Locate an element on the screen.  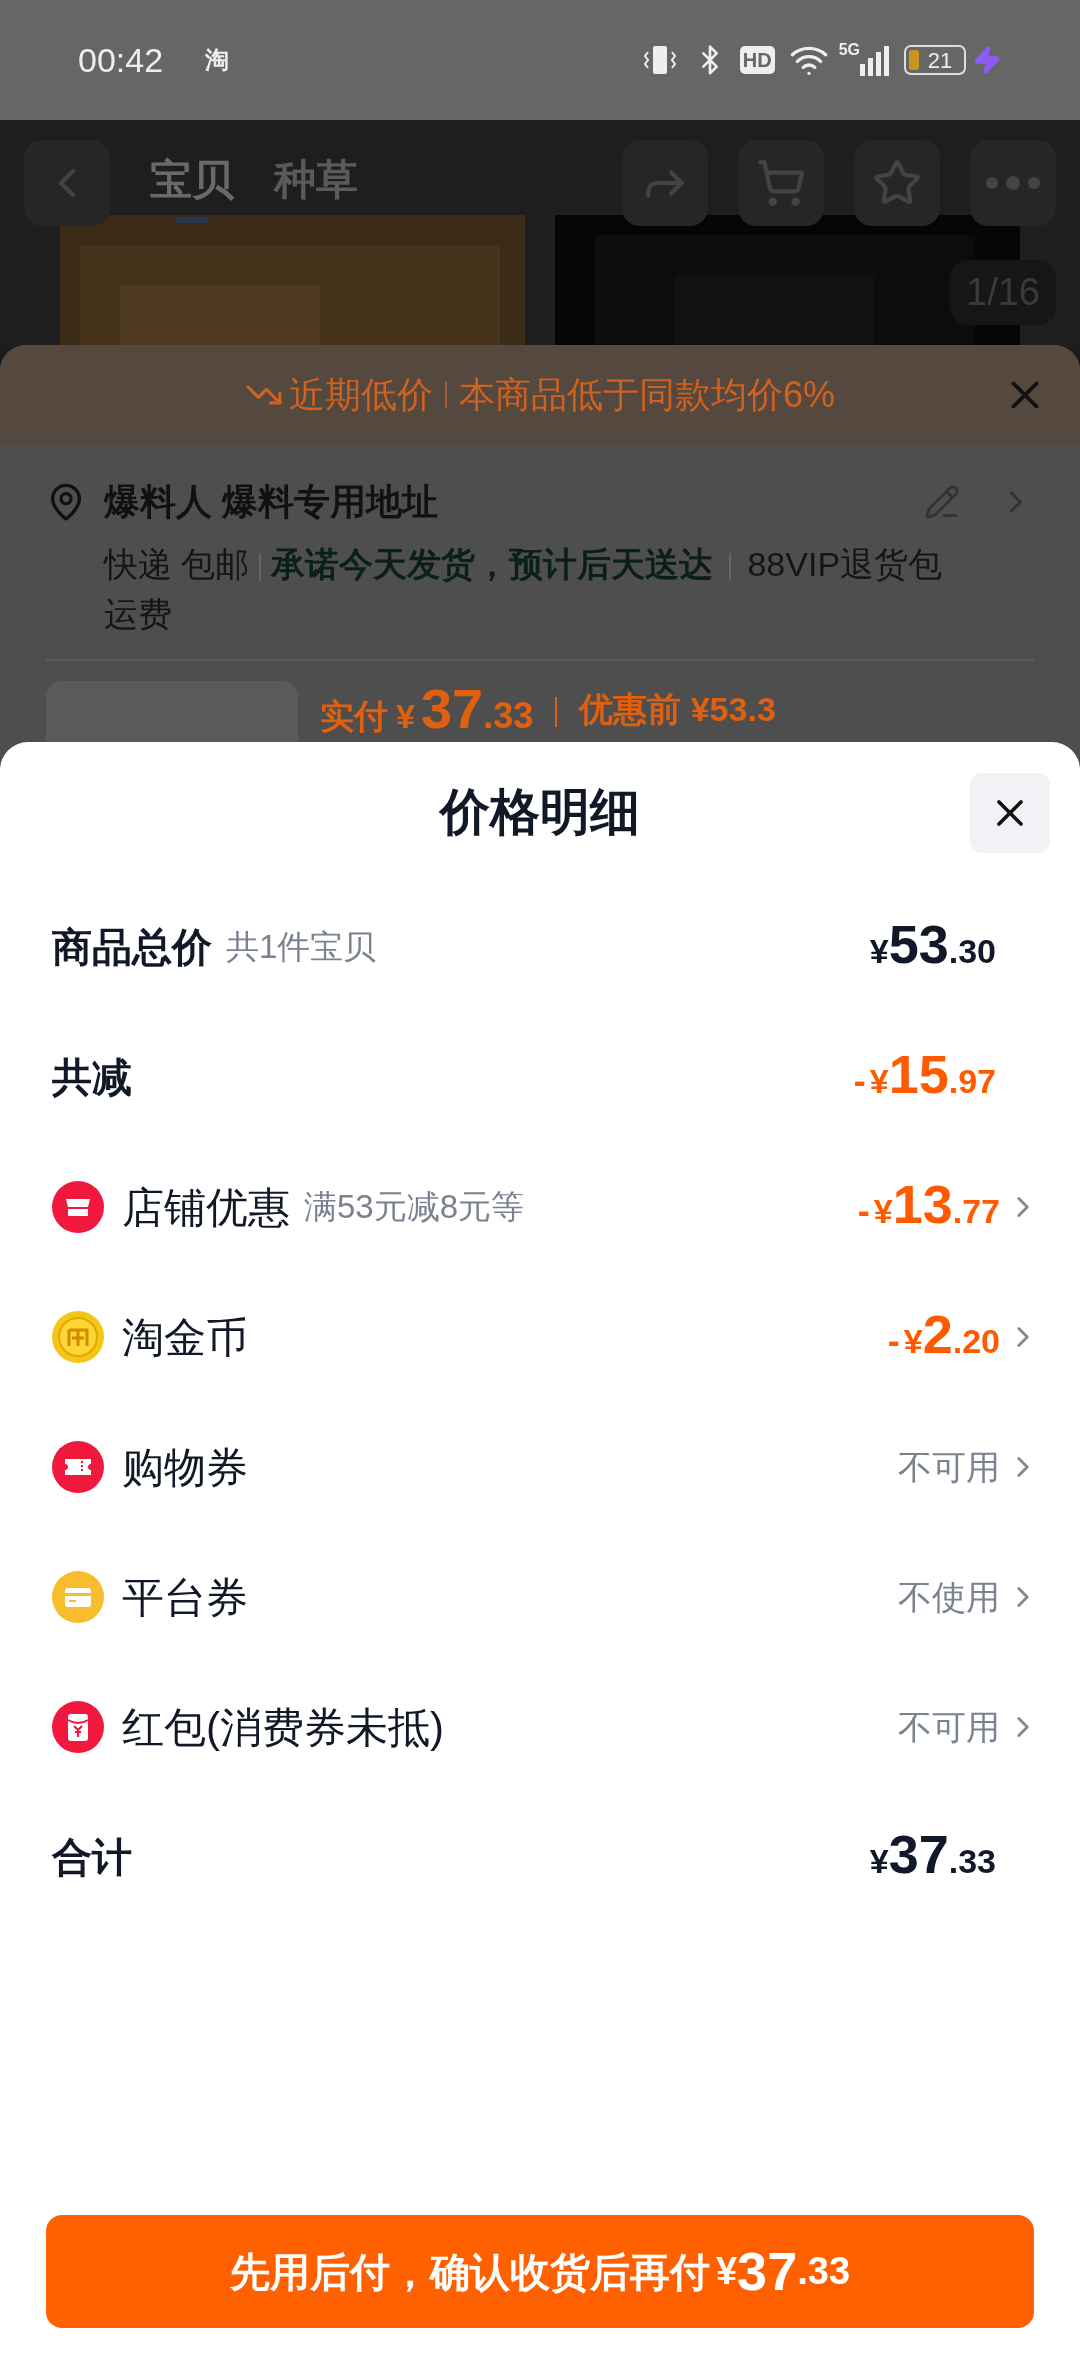
network-text: 5G is located at coordinates (849, 50).